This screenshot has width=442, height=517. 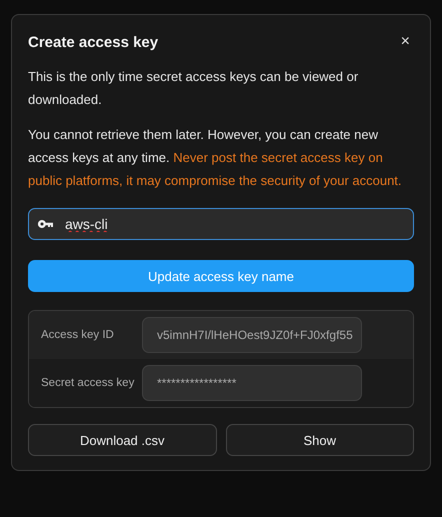 I want to click on close-button: ×, so click(x=405, y=42).